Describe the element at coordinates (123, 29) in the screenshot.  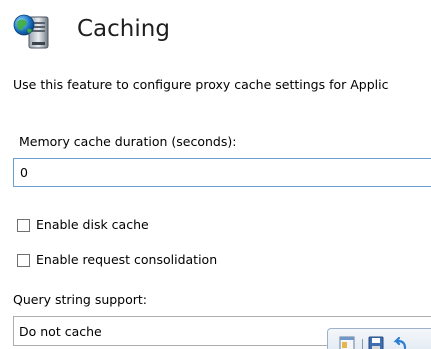
I see `page-title: Caching` at that location.